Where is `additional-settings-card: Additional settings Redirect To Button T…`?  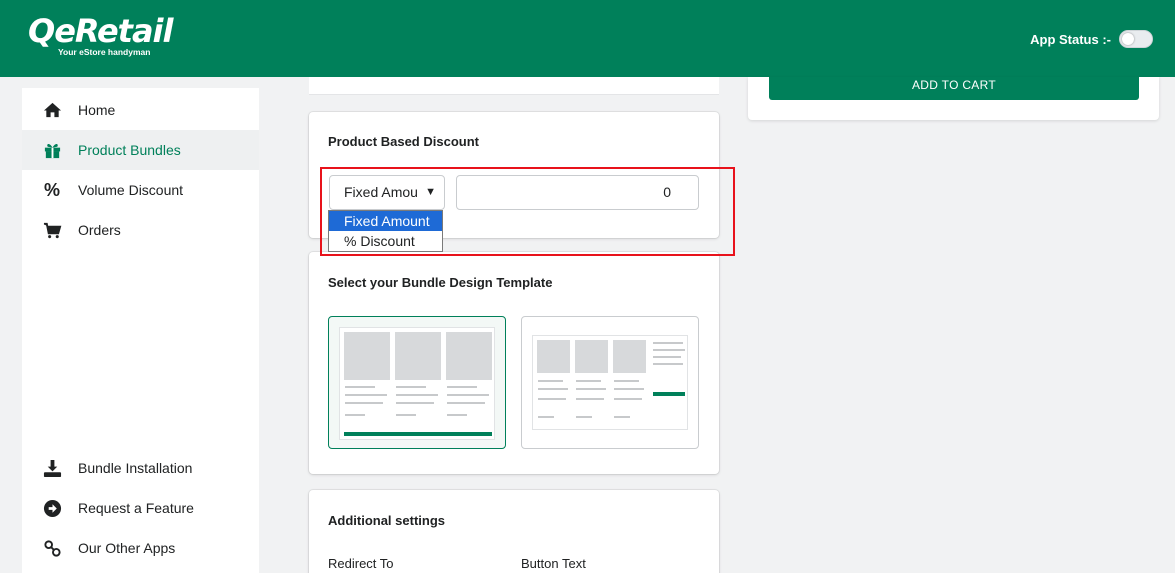
additional-settings-card: Additional settings Redirect To Button T… is located at coordinates (514, 531).